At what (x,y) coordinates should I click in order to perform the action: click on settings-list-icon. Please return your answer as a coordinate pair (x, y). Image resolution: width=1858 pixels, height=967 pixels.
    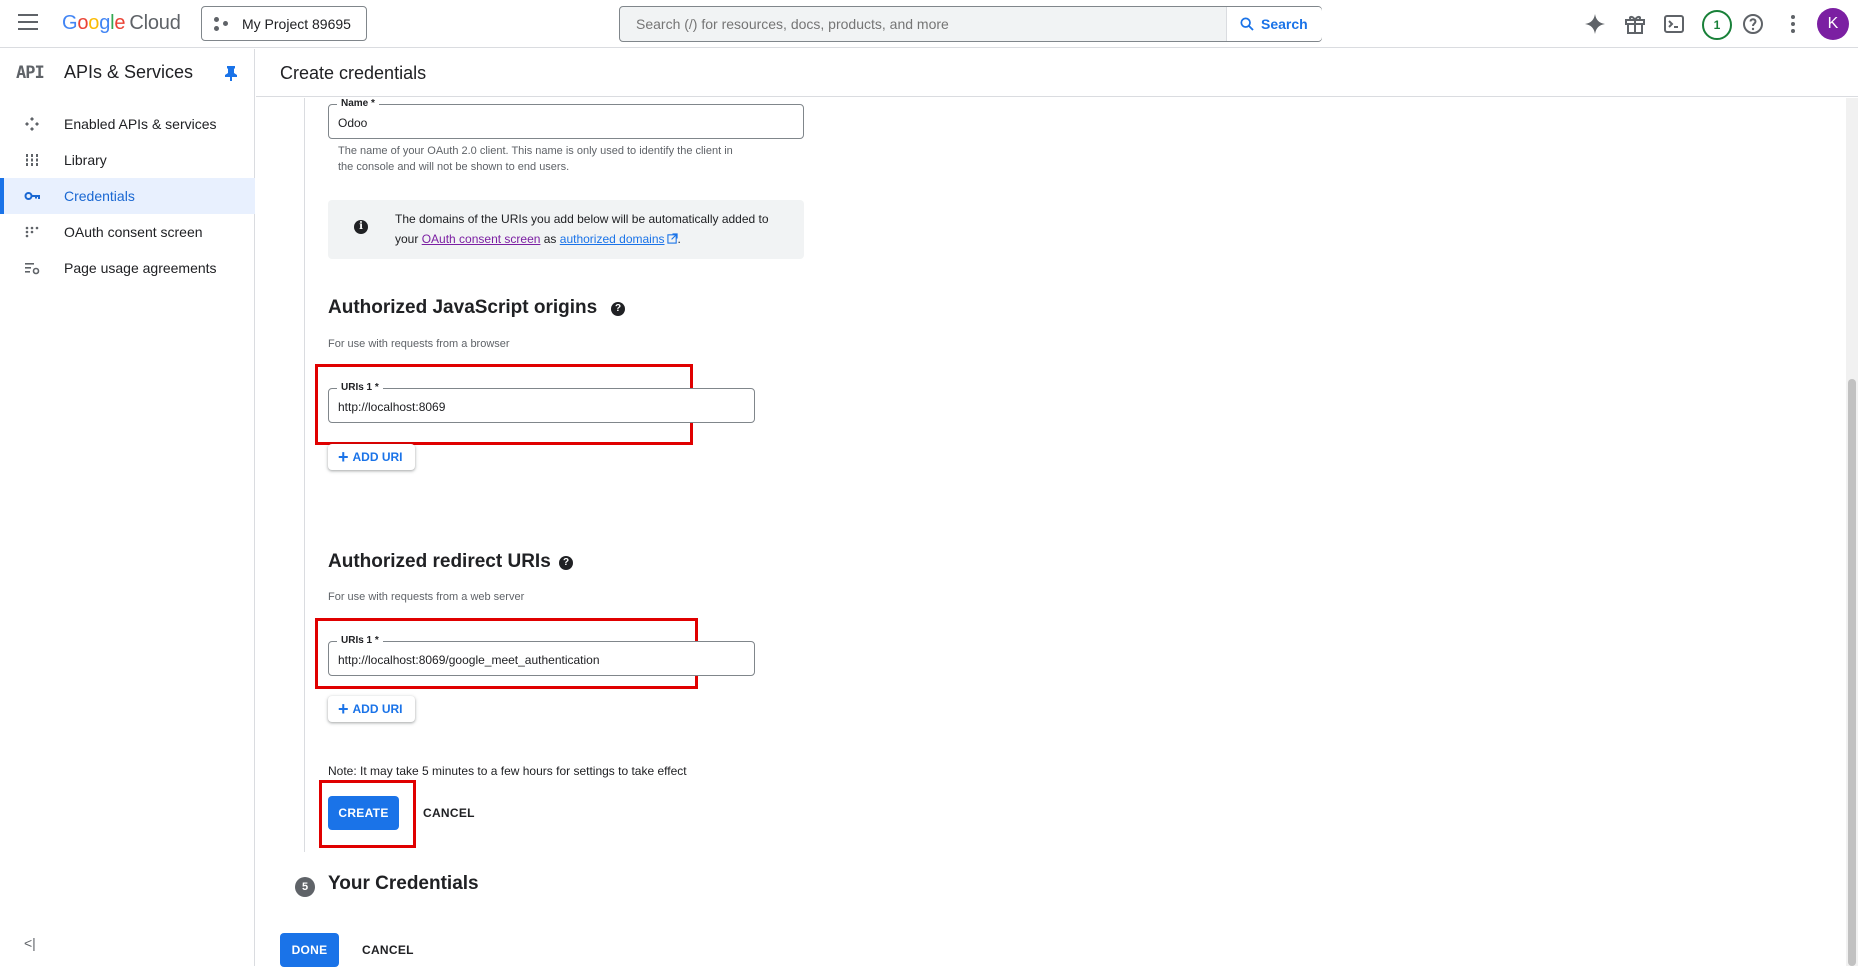
    Looking at the image, I should click on (32, 269).